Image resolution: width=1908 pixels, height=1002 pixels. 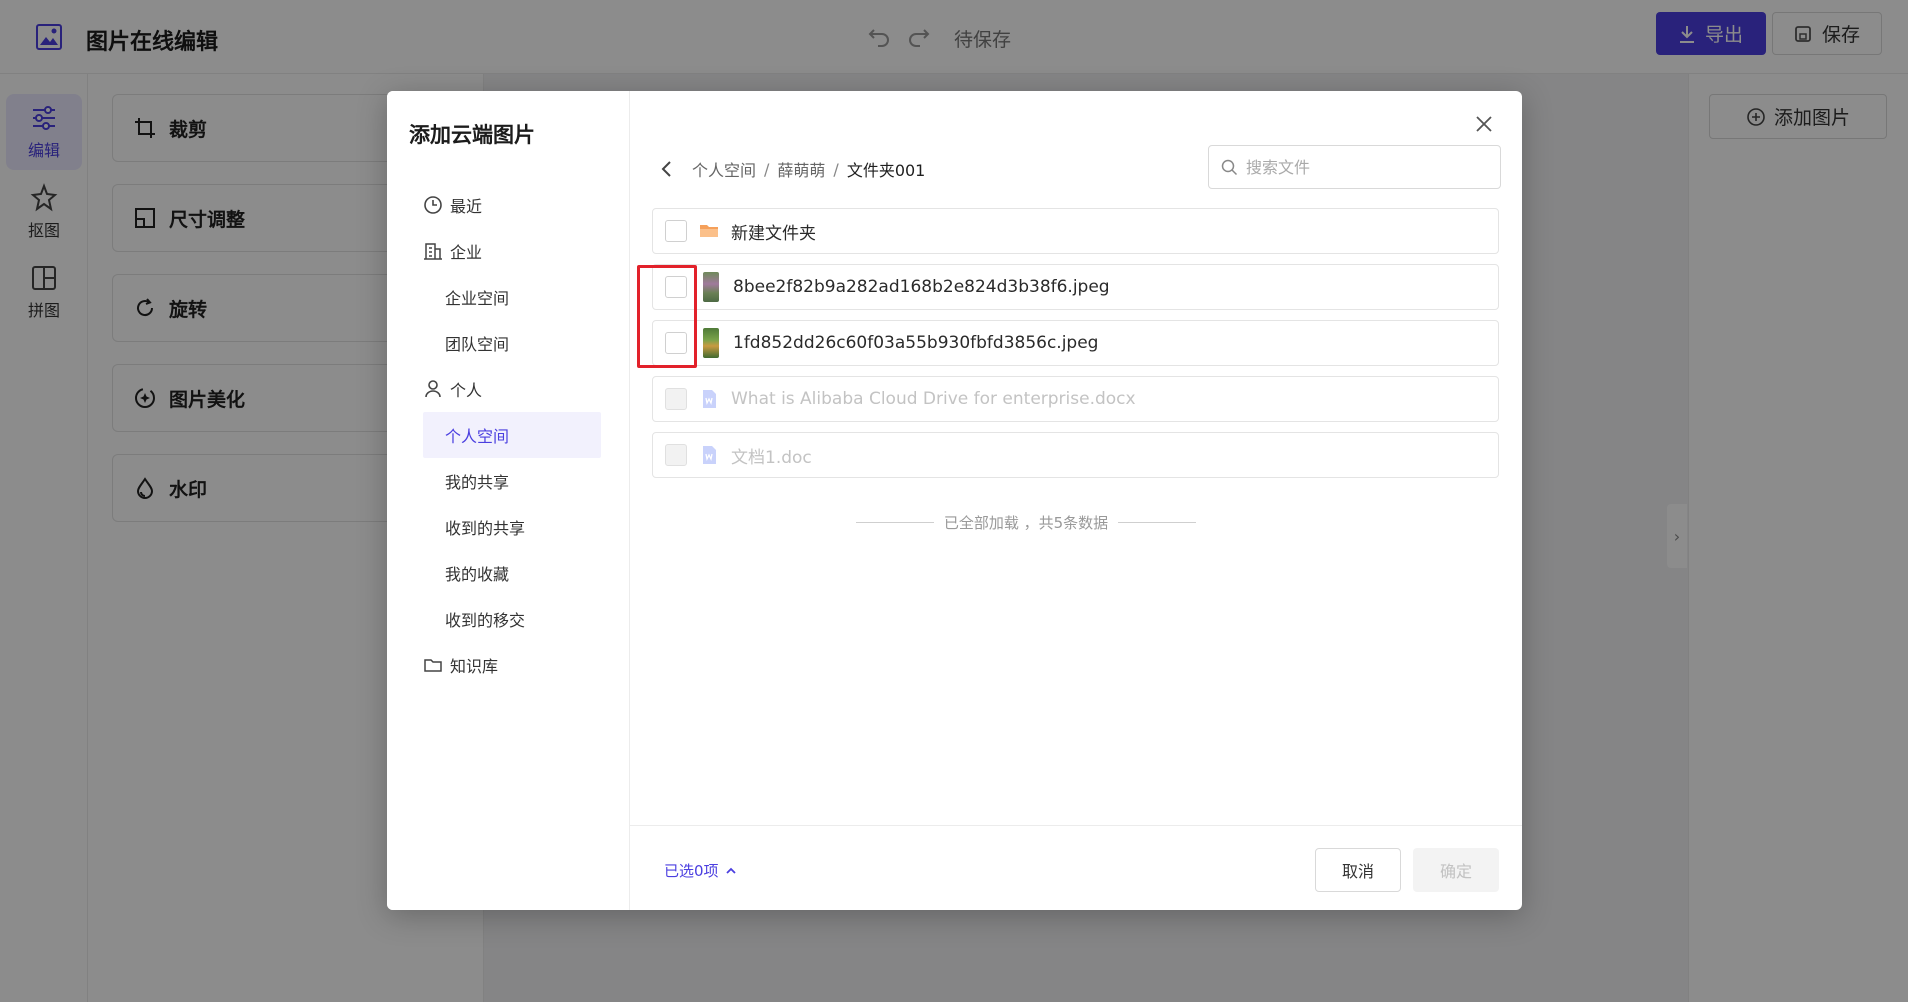 I want to click on search-box, so click(x=1354, y=167).